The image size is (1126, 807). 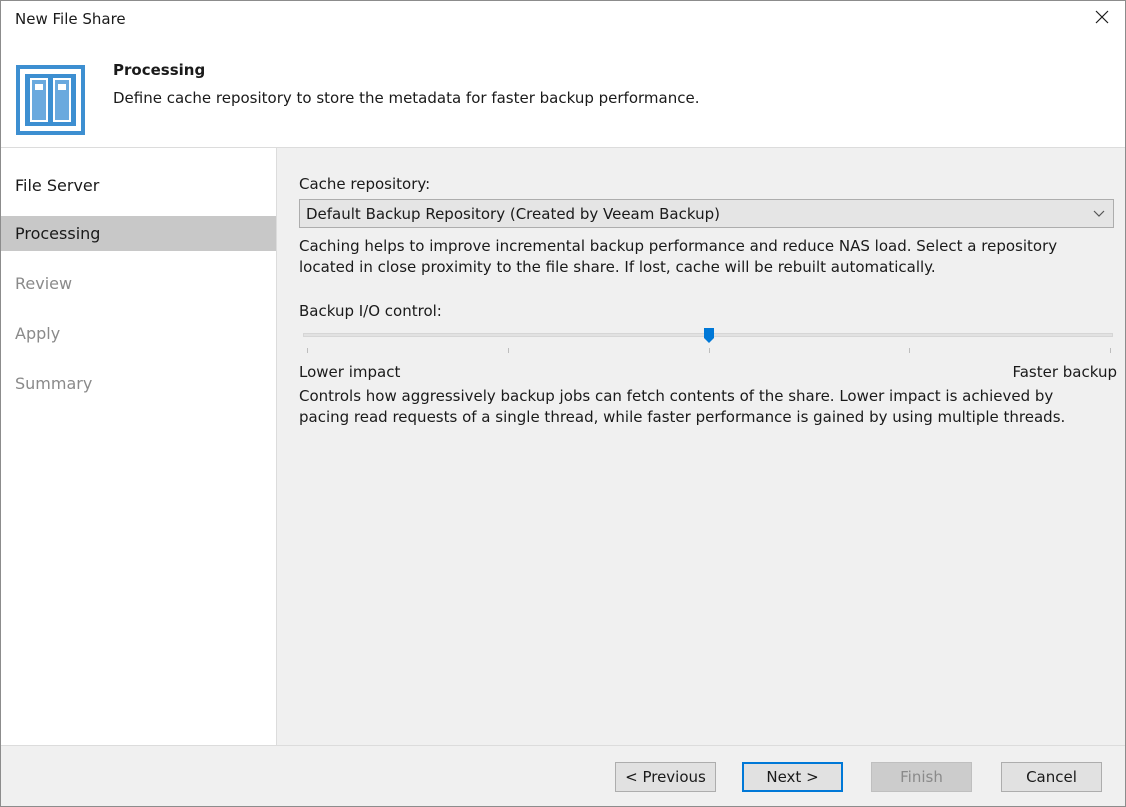 I want to click on title-bar: New File Share, so click(x=563, y=17).